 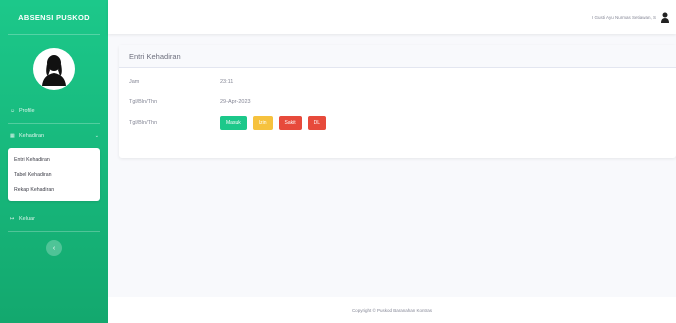 What do you see at coordinates (54, 136) in the screenshot?
I see `sidebar-item-kehadiran: ▦ Kehadiran ⌄` at bounding box center [54, 136].